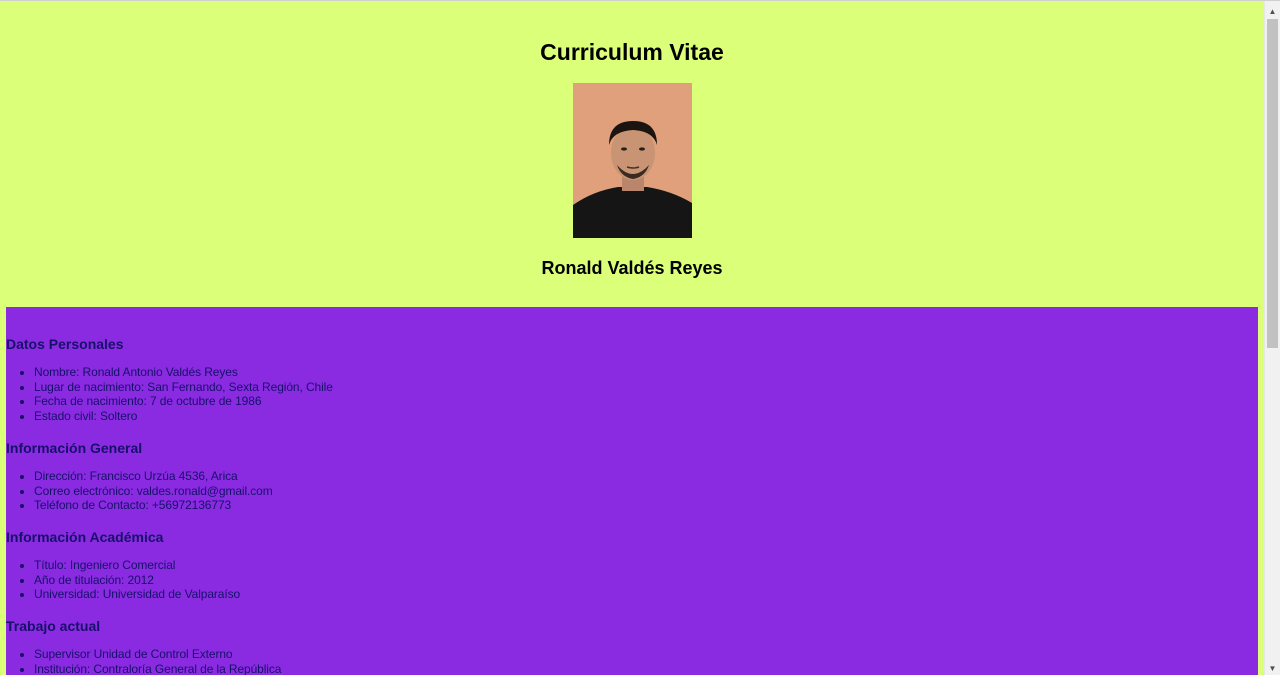 This screenshot has height=675, width=1280. I want to click on list-item: Título: Ingeniero Comercial, so click(137, 565).